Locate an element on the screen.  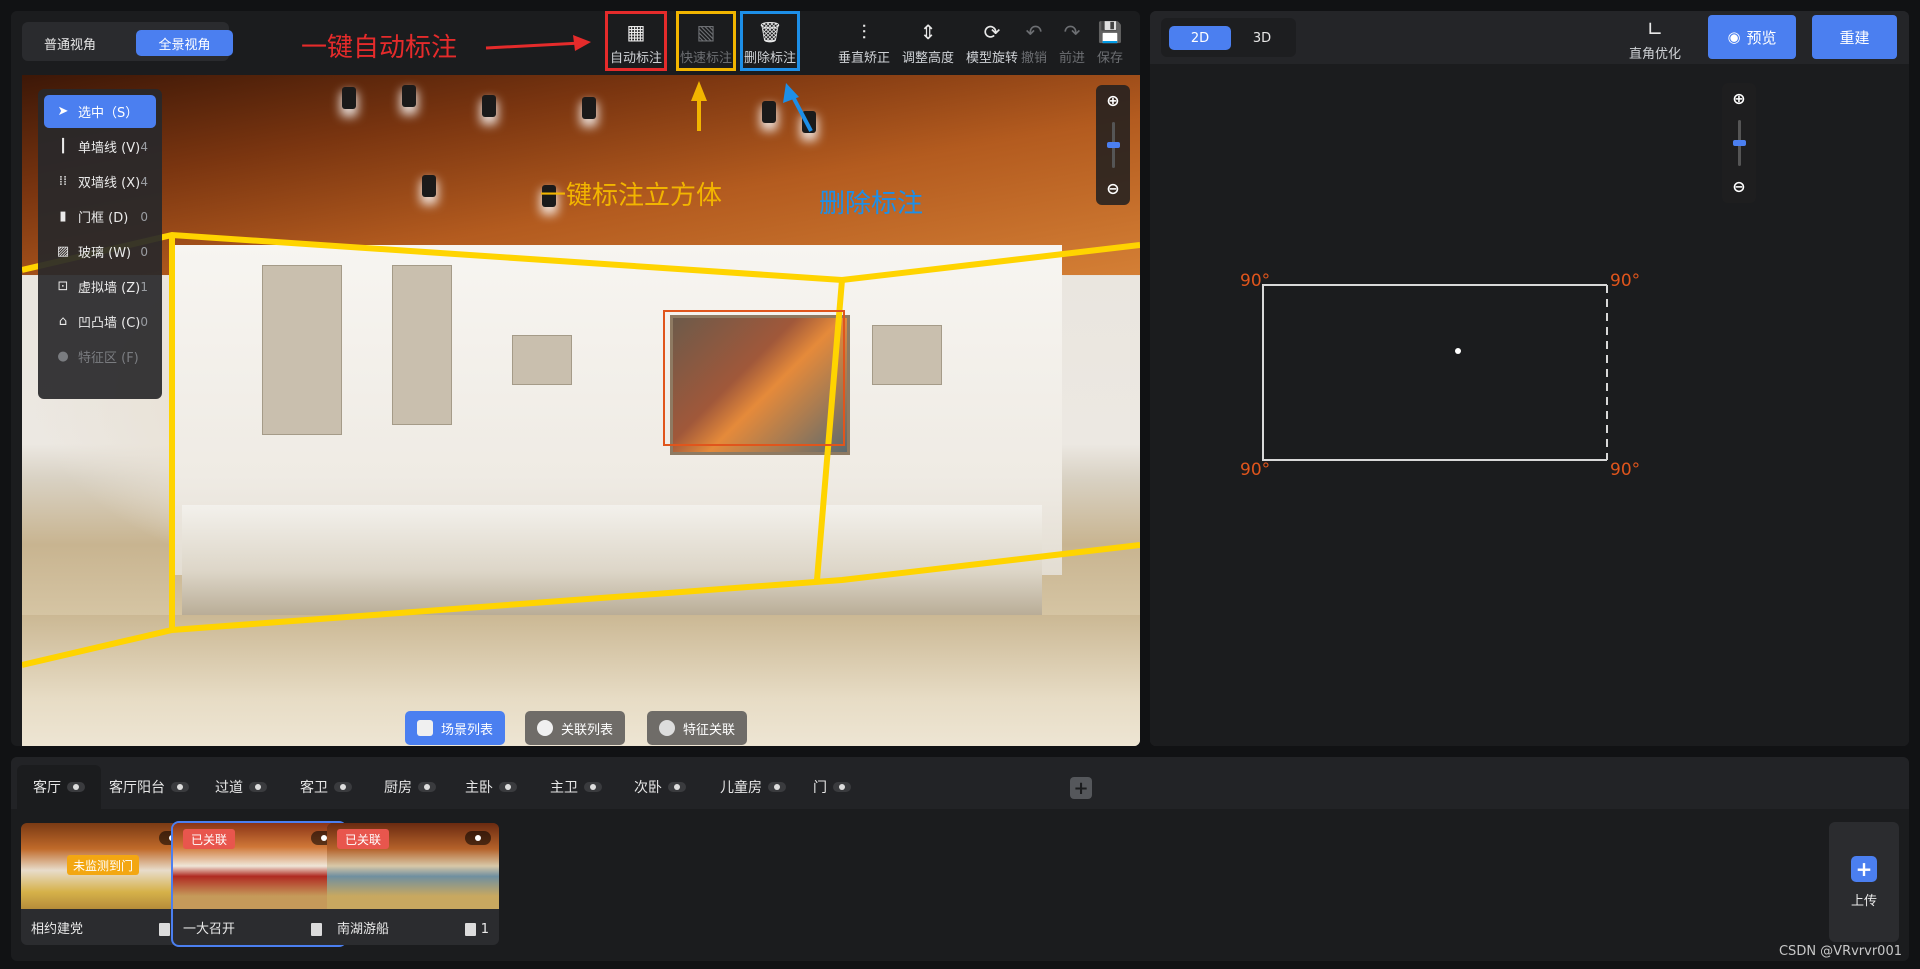
document-icon is located at coordinates (316, 929).